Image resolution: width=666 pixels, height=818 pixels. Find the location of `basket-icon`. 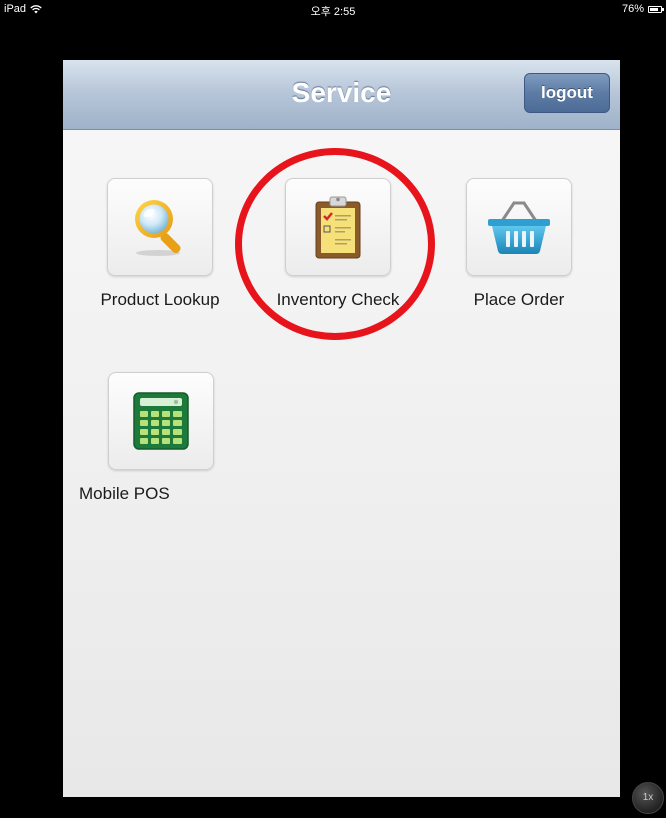

basket-icon is located at coordinates (519, 227).